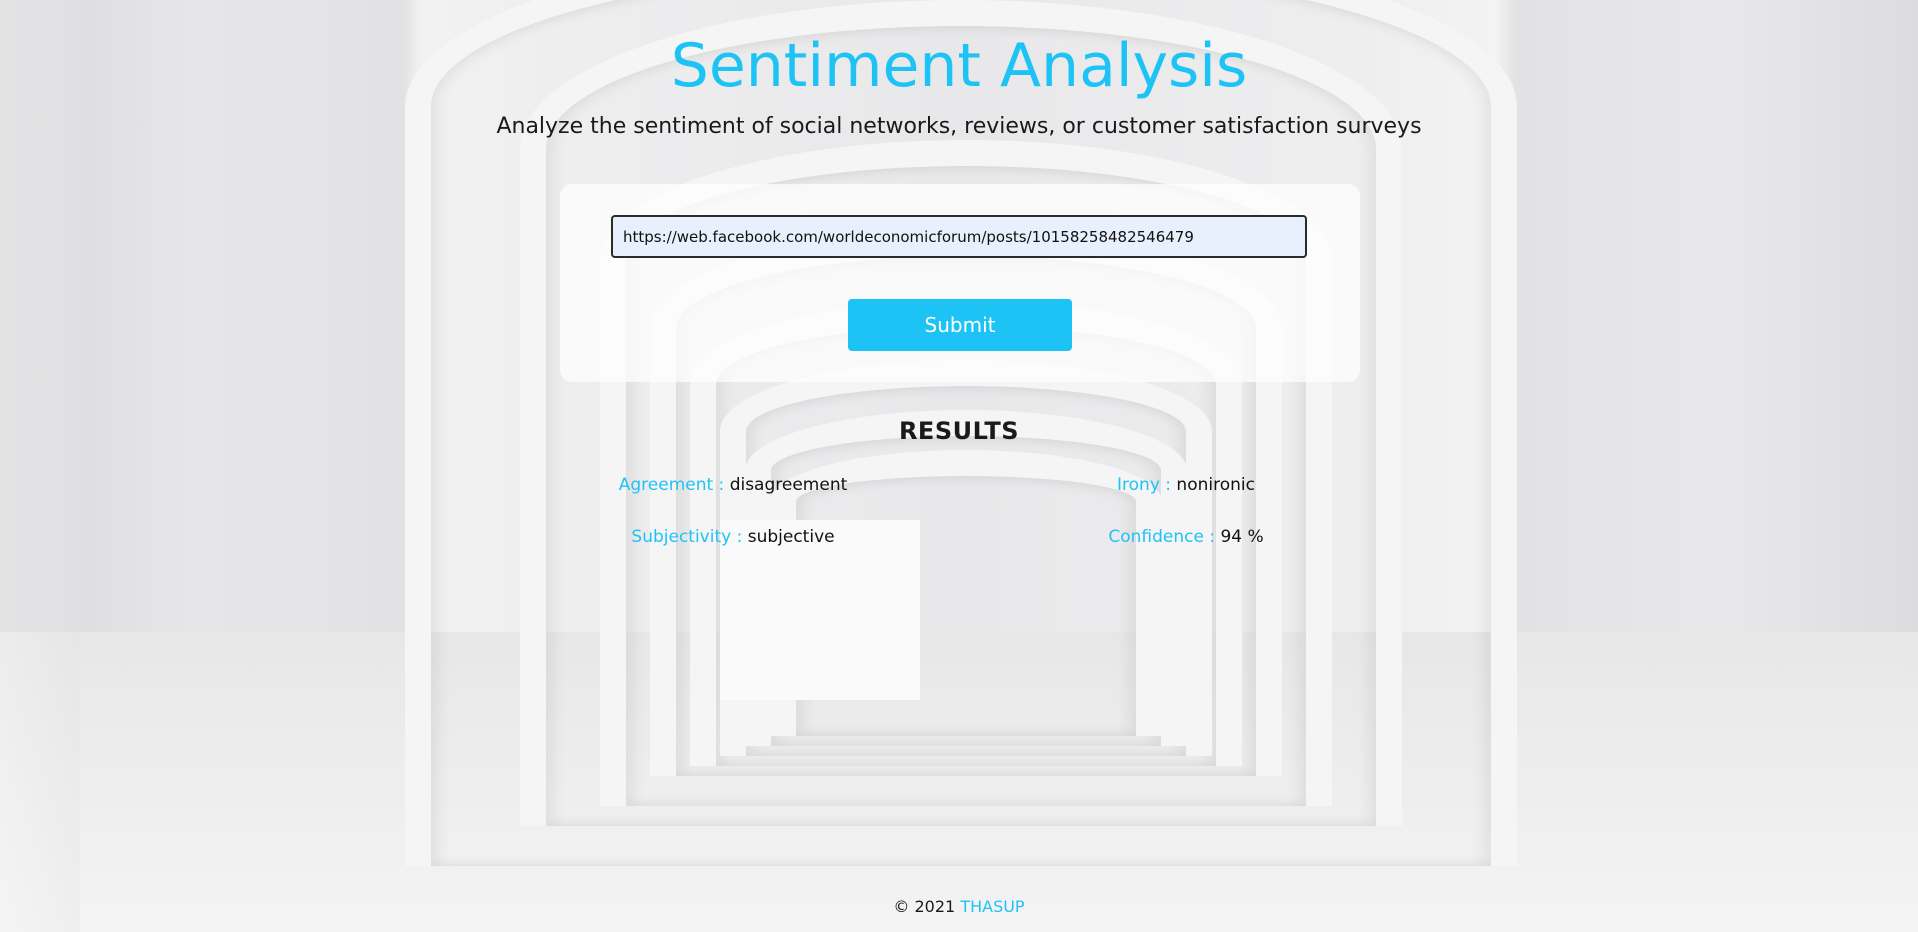 Image resolution: width=1918 pixels, height=932 pixels. Describe the element at coordinates (1162, 537) in the screenshot. I see `result-label: Confidence :` at that location.